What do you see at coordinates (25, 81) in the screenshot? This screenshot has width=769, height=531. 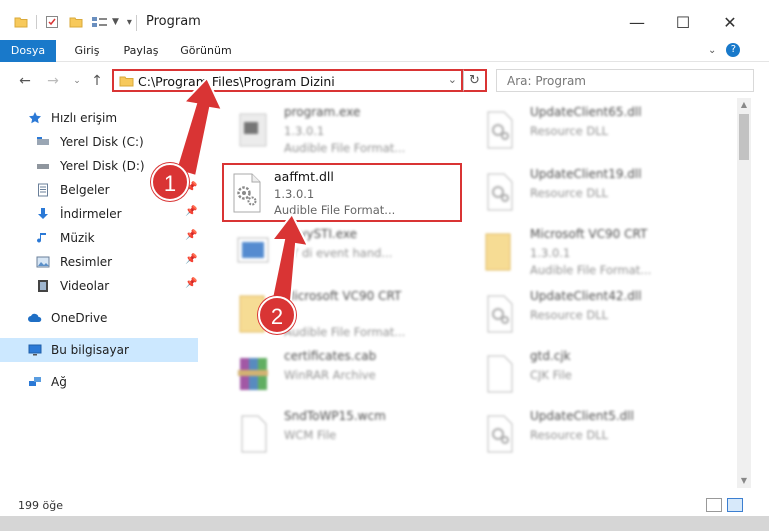 I see `back-button: ←` at bounding box center [25, 81].